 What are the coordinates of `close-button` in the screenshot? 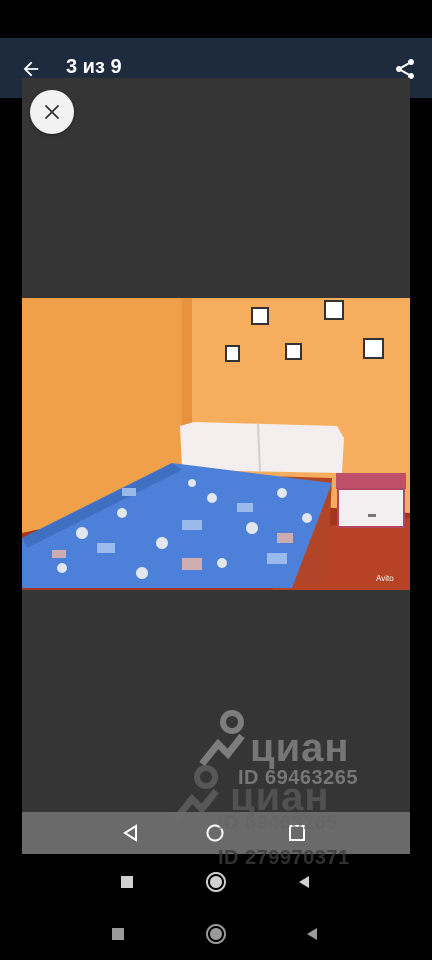 It's located at (52, 112).